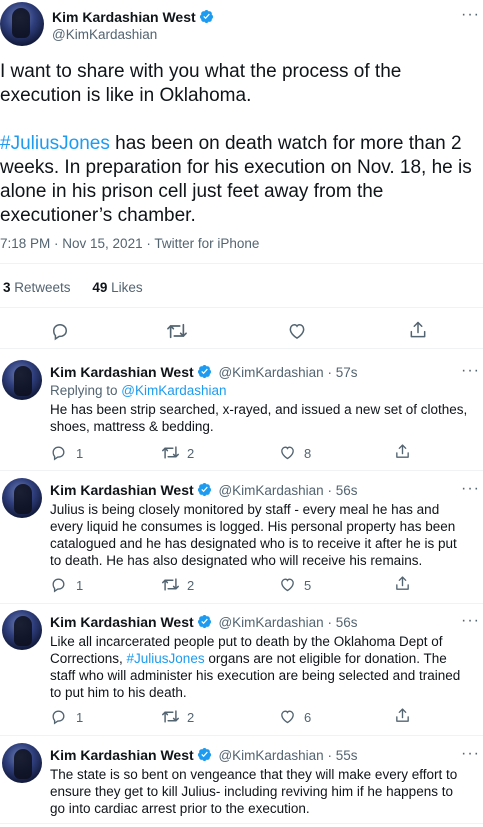 Image resolution: width=483 pixels, height=827 pixels. I want to click on retweets-count: 3, so click(7, 287).